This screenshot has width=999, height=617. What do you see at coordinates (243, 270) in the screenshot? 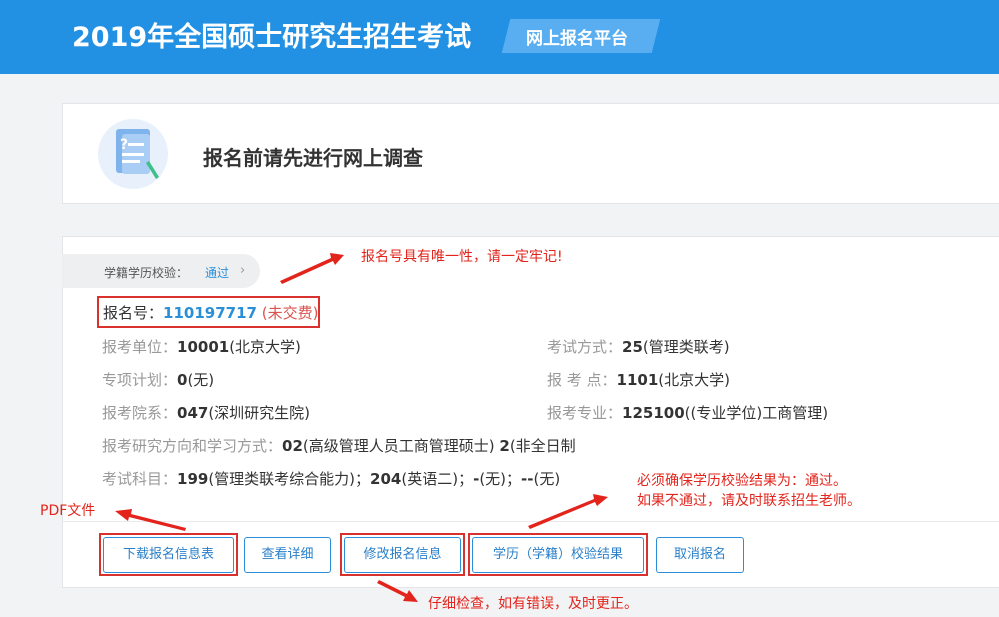
I see `chevron-right-icon: ›` at bounding box center [243, 270].